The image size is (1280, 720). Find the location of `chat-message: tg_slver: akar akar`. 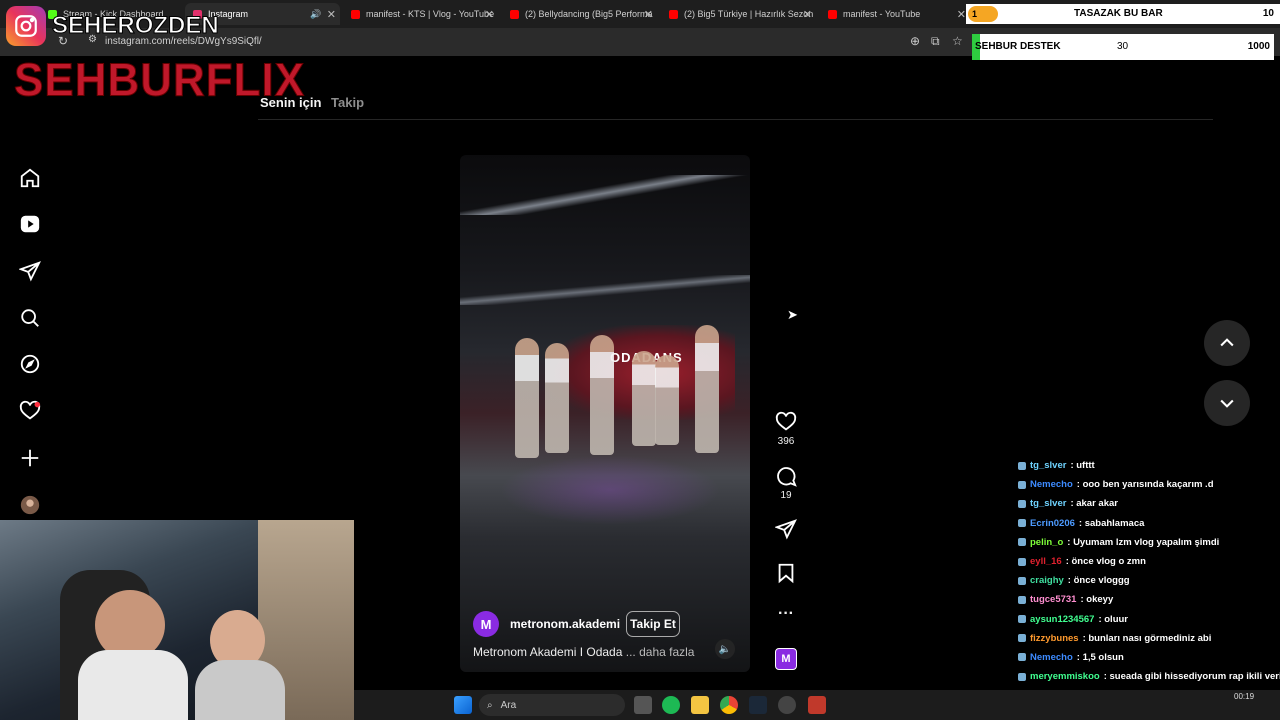

chat-message: tg_slver: akar akar is located at coordinates (1149, 503).